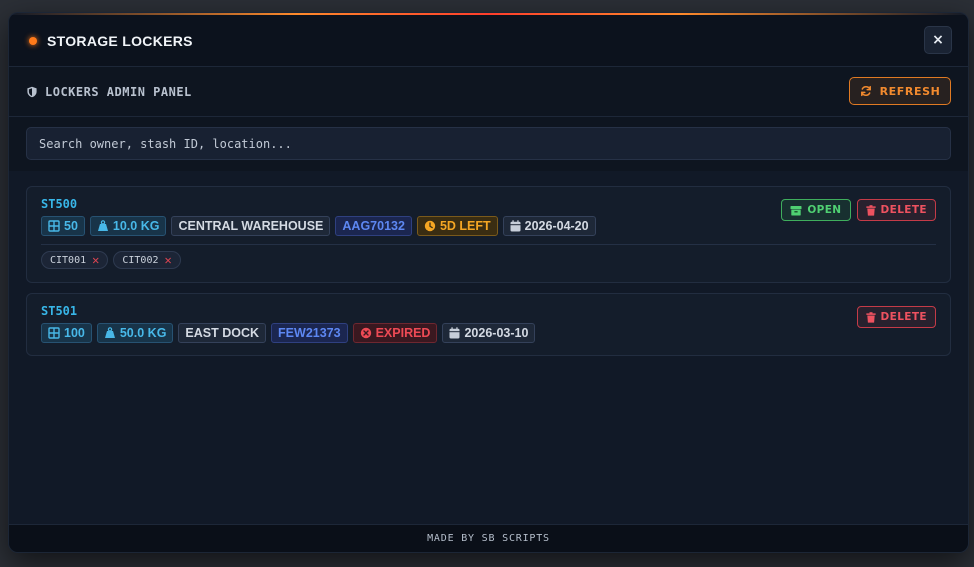  What do you see at coordinates (251, 226) in the screenshot?
I see `location-badge: CENTRAL WAREHOUSE` at bounding box center [251, 226].